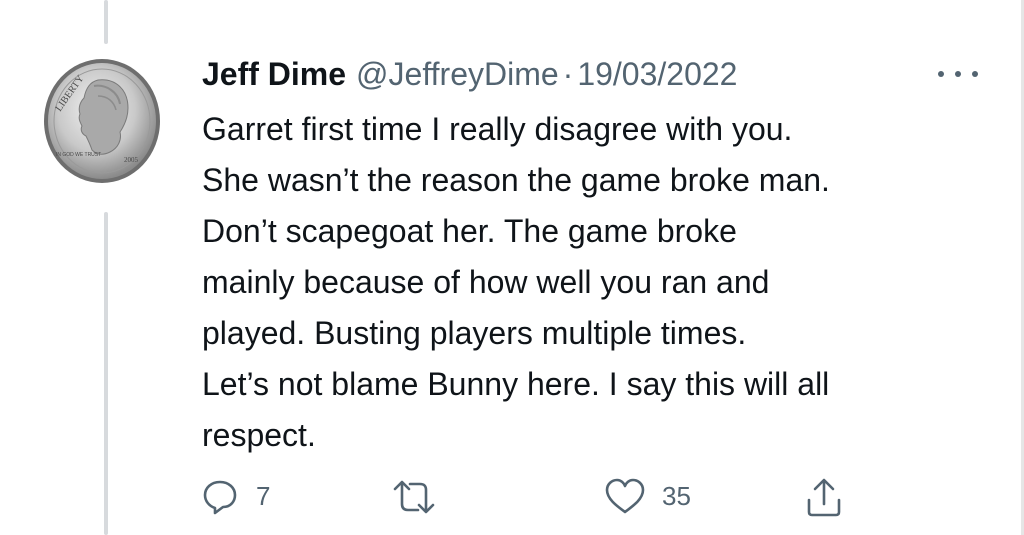 The image size is (1024, 535). What do you see at coordinates (263, 495) in the screenshot?
I see `reply-count: 7` at bounding box center [263, 495].